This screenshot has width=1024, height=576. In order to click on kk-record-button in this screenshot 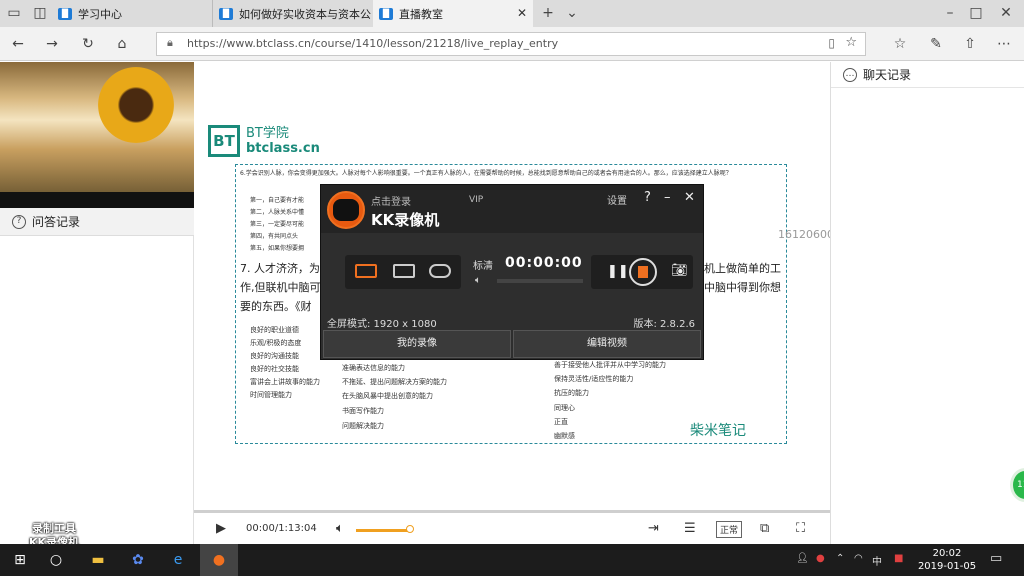, I will do `click(643, 272)`.